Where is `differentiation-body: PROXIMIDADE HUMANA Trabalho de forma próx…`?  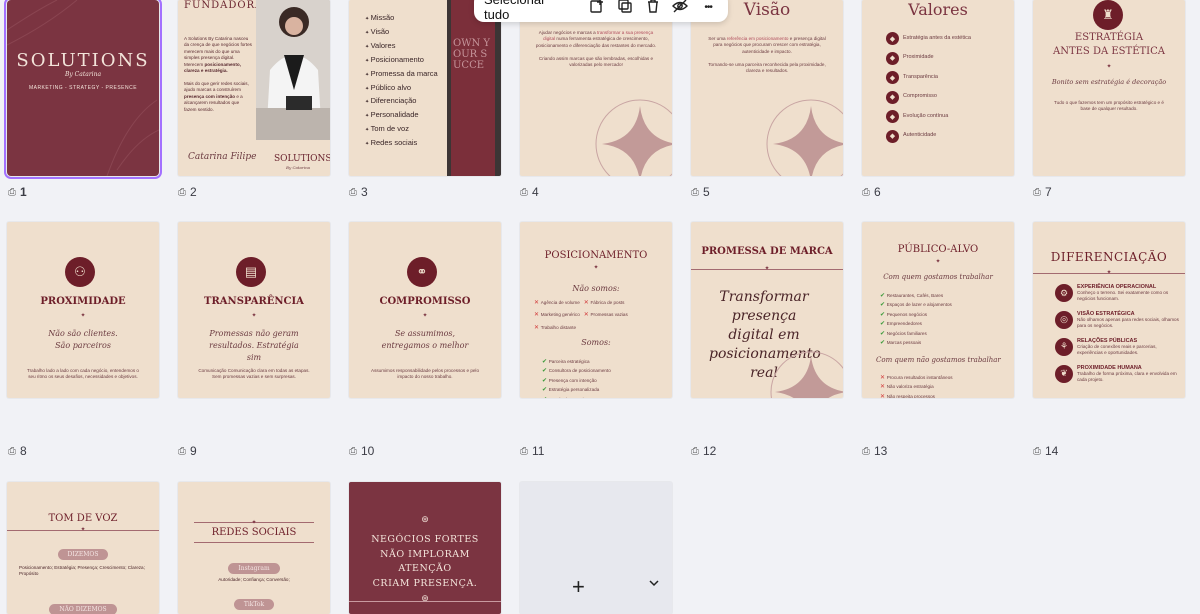 differentiation-body: PROXIMIDADE HUMANA Trabalho de forma próx… is located at coordinates (1128, 374).